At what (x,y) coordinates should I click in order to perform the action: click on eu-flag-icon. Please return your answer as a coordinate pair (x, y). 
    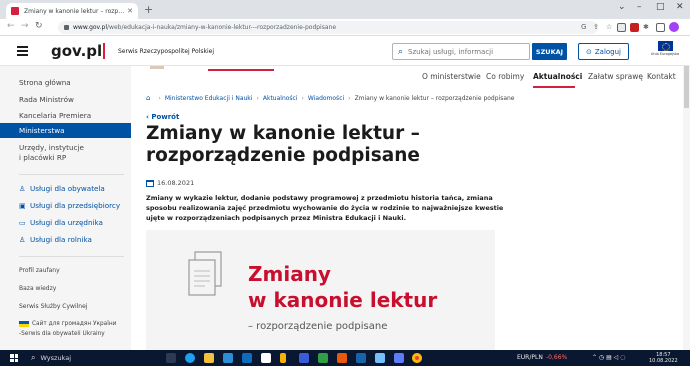
    Looking at the image, I should click on (665, 46).